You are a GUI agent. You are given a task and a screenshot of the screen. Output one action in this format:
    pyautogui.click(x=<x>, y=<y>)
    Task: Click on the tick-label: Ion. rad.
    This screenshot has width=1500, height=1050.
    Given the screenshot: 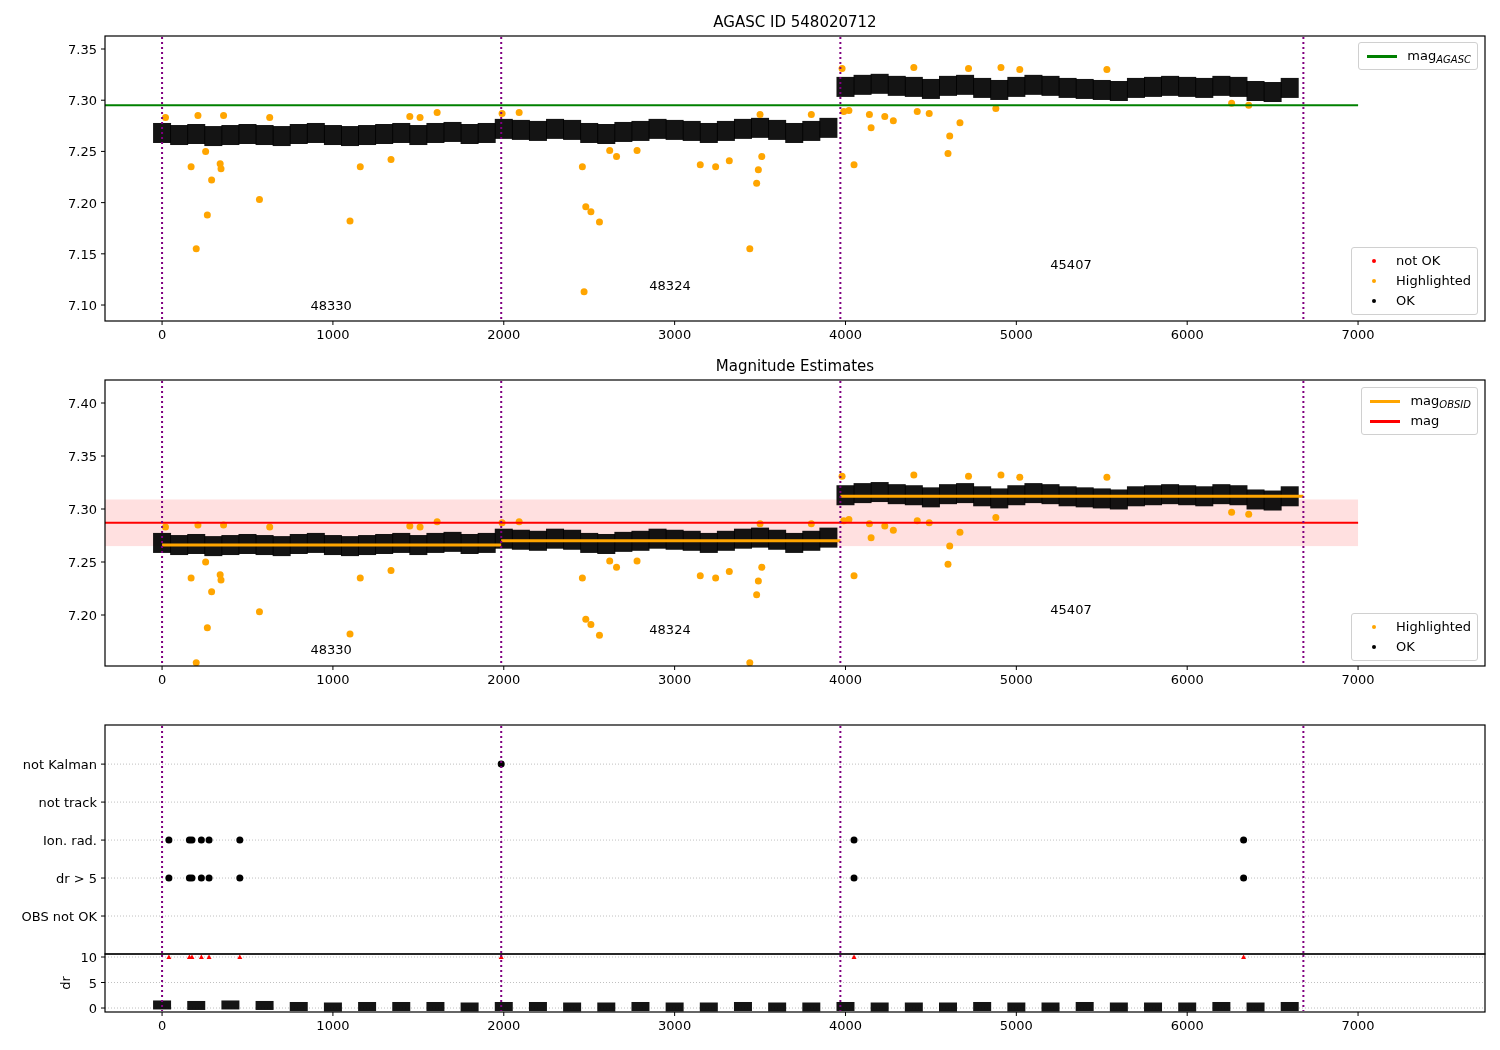 What is the action you would take?
    pyautogui.click(x=70, y=841)
    